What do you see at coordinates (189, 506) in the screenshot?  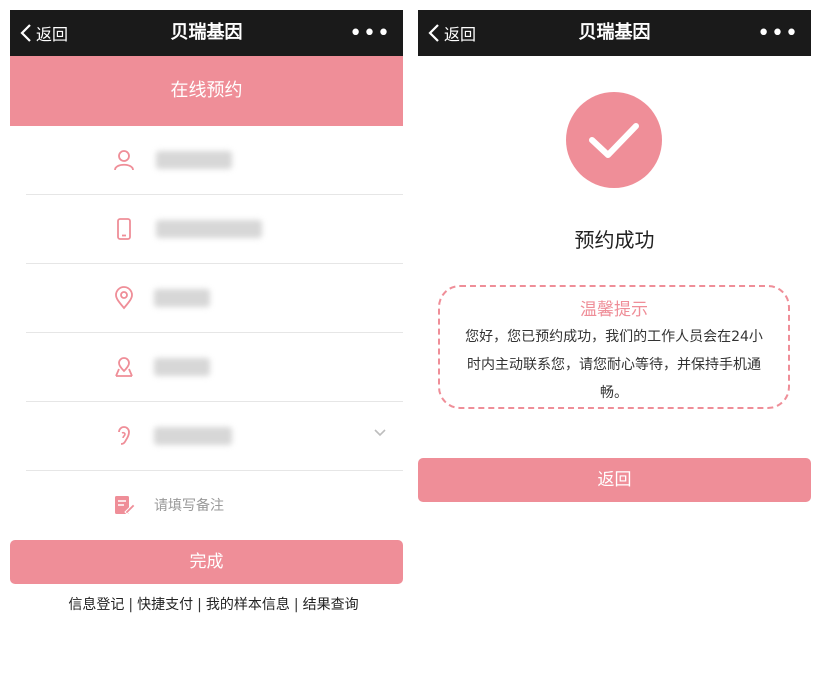 I see `note-placeholder: 请填写备注` at bounding box center [189, 506].